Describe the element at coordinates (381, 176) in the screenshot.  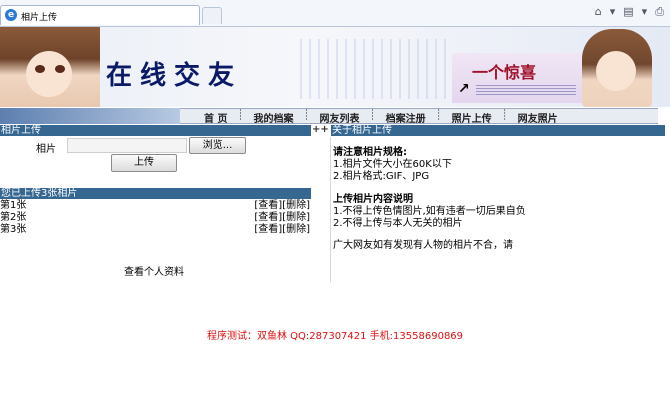
I see `spec-line-2: 2.相片格式:GIF、JPG` at that location.